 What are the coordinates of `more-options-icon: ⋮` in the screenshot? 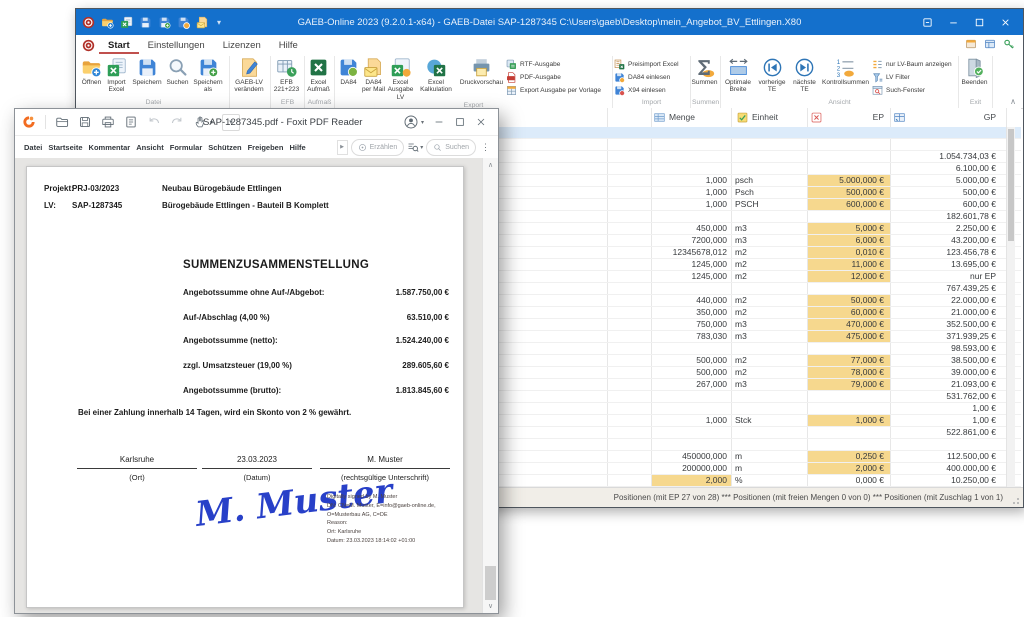 It's located at (485, 147).